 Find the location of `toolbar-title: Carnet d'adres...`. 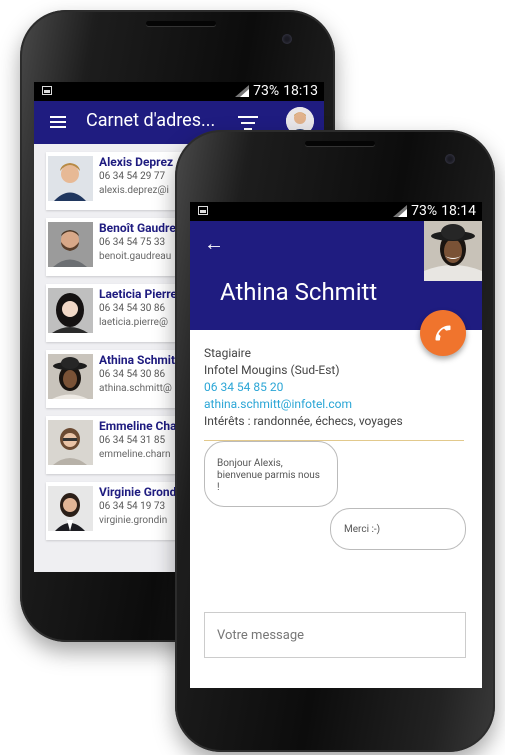

toolbar-title: Carnet d'adres... is located at coordinates (151, 120).